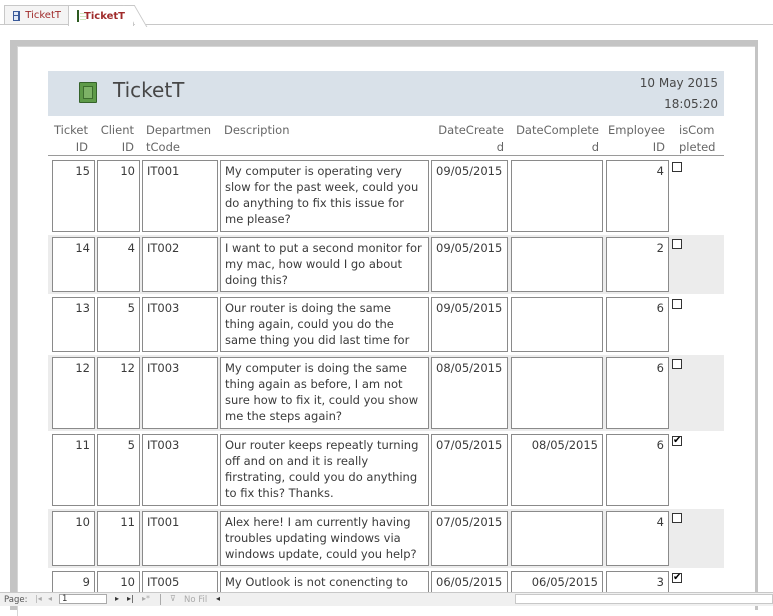 The image size is (773, 616). What do you see at coordinates (73, 581) in the screenshot?
I see `ticket-id-cell: 9` at bounding box center [73, 581].